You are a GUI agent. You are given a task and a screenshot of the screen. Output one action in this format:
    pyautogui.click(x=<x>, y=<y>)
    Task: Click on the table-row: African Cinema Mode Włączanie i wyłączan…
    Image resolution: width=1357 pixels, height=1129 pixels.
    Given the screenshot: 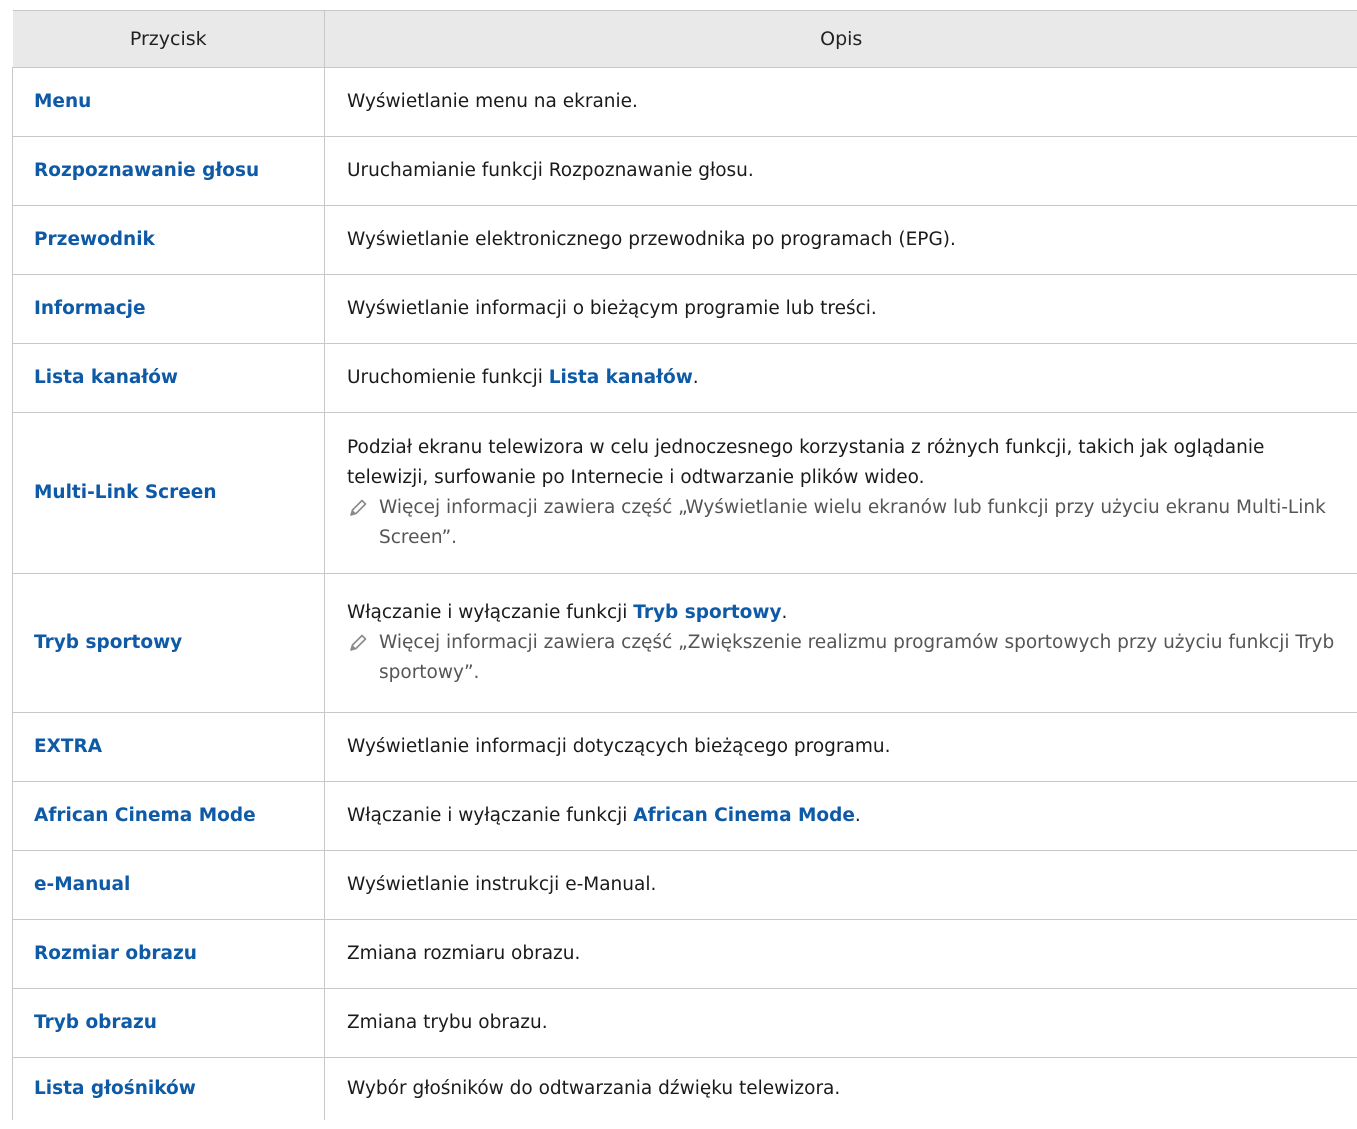 What is the action you would take?
    pyautogui.click(x=684, y=816)
    